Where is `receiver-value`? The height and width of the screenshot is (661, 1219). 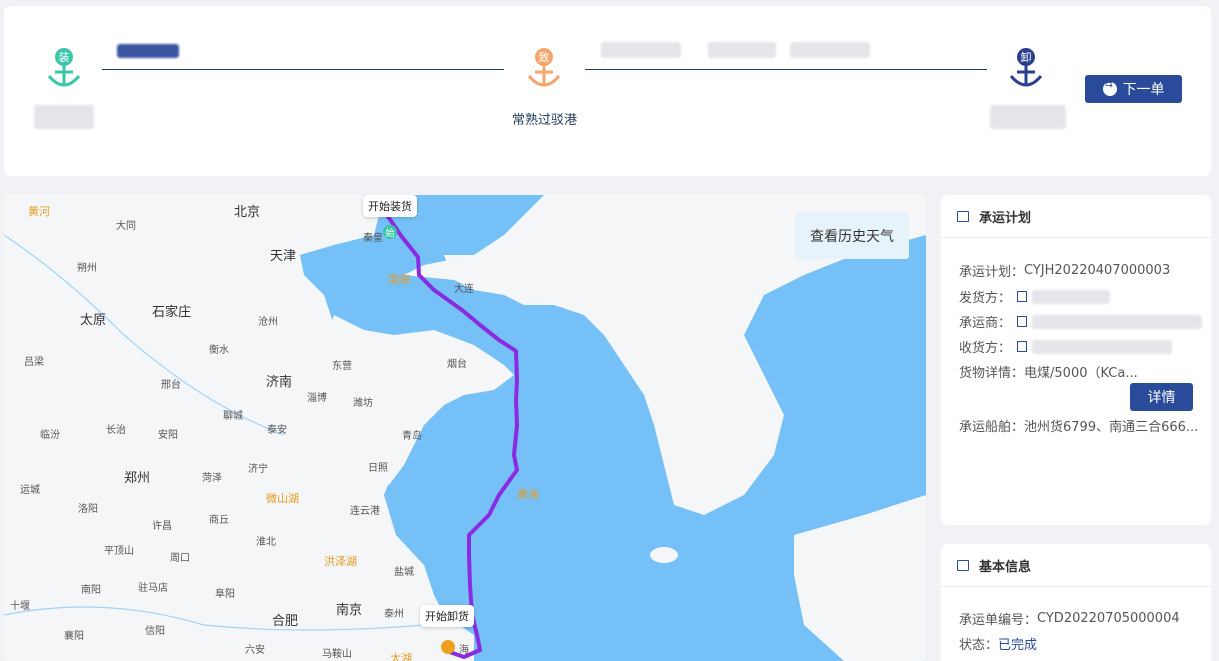
receiver-value is located at coordinates (1102, 346).